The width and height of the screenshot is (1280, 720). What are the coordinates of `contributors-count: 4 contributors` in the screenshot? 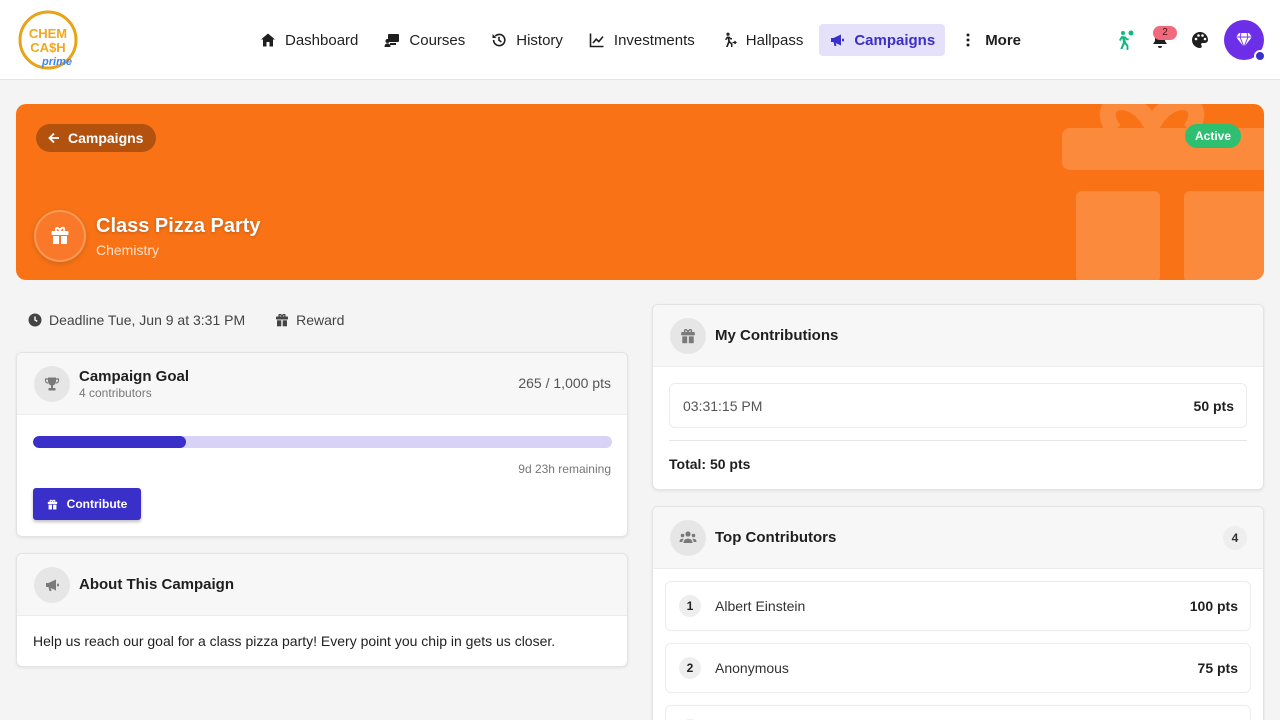 It's located at (115, 393).